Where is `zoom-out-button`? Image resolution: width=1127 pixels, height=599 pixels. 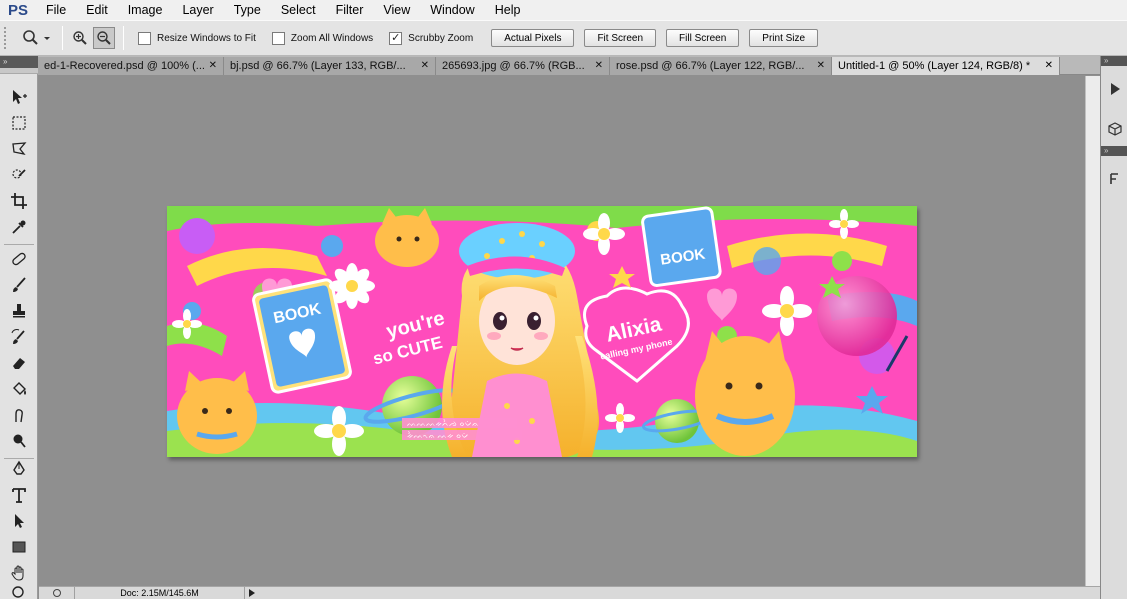
zoom-out-button is located at coordinates (104, 38).